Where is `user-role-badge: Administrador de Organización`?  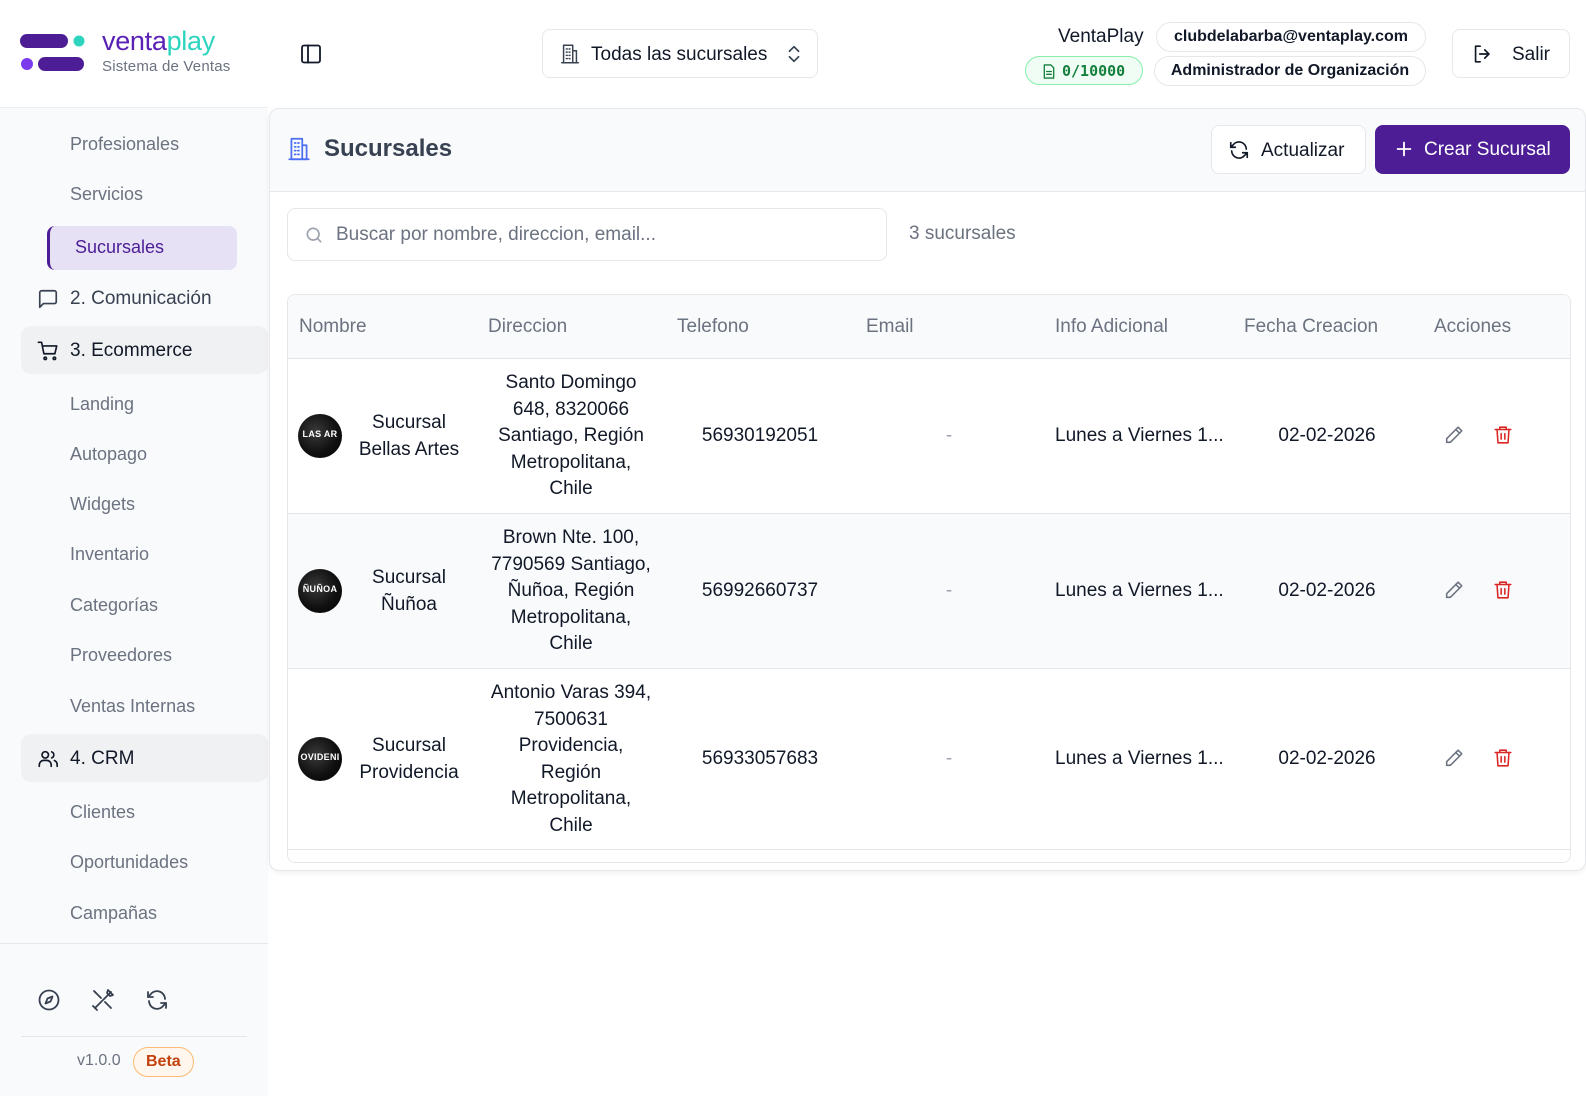 user-role-badge: Administrador de Organización is located at coordinates (1290, 71).